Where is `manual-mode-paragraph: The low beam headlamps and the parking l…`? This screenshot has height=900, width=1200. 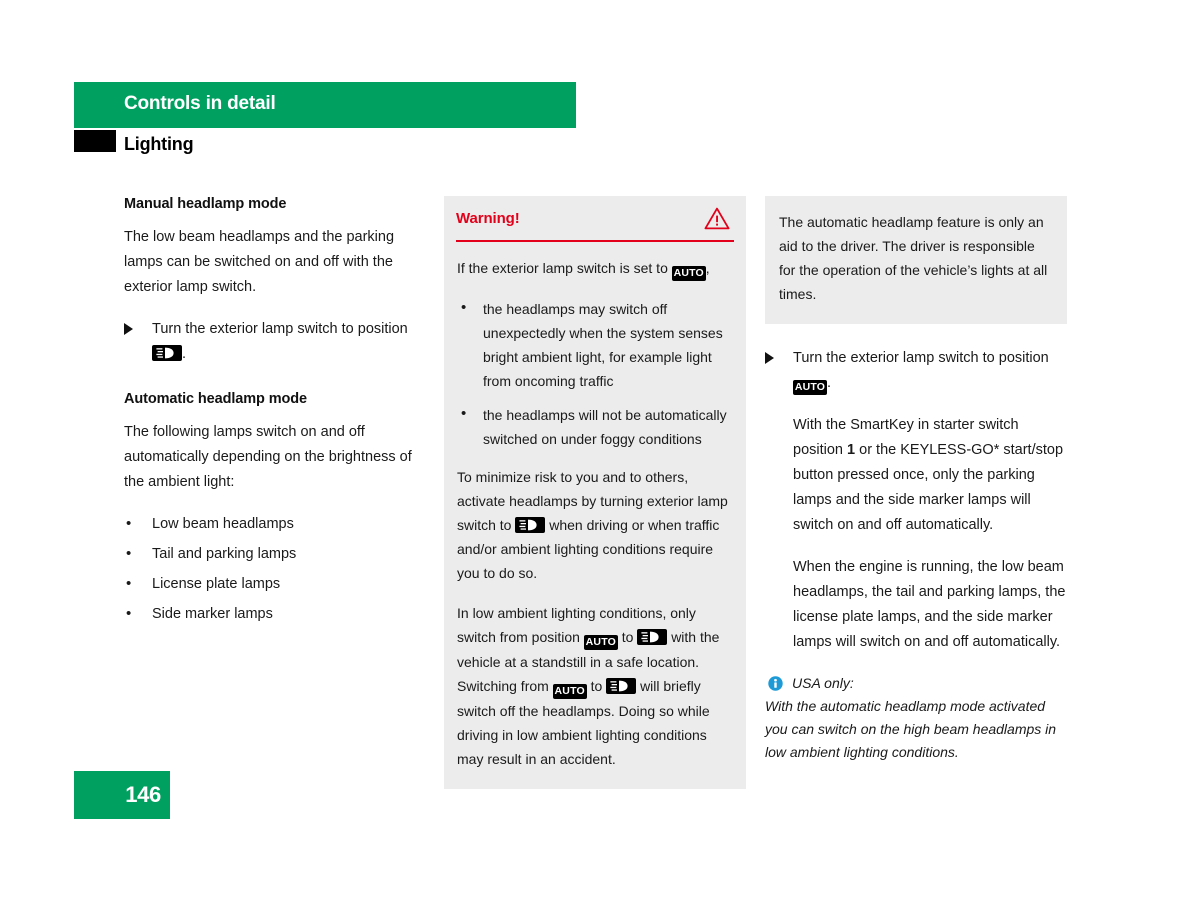
manual-mode-paragraph: The low beam headlamps and the parking l… is located at coordinates (259, 262).